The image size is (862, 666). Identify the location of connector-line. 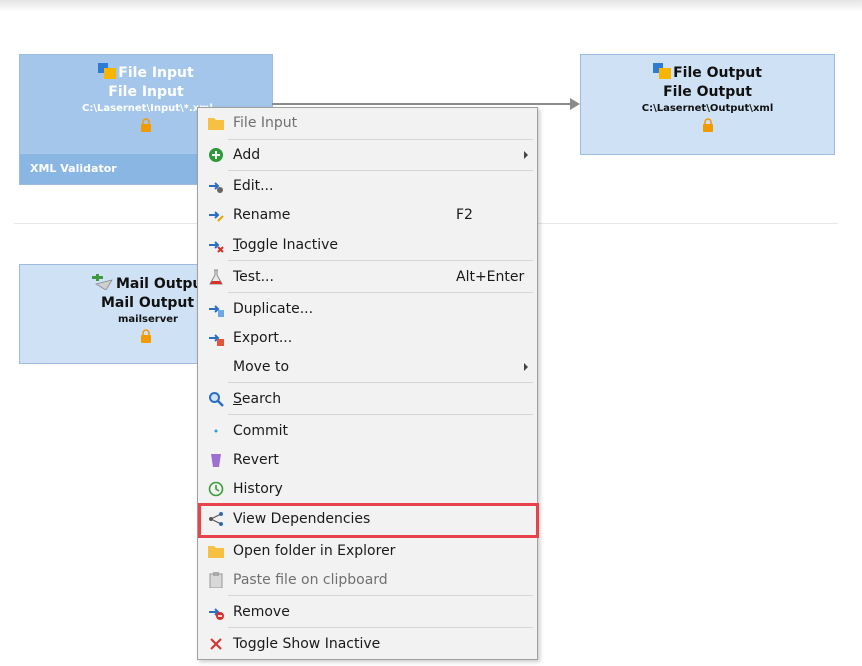
(422, 104).